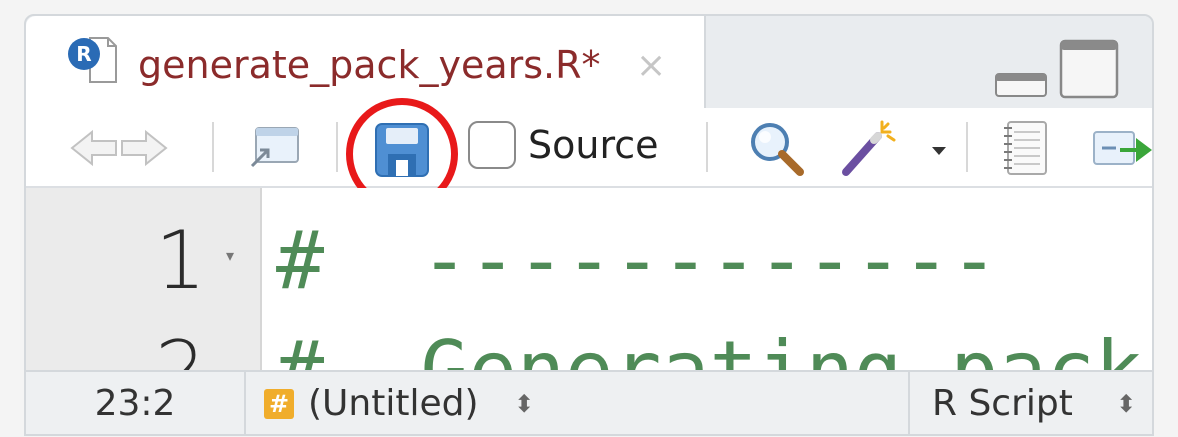  I want to click on scope-badge-icon: #, so click(279, 404).